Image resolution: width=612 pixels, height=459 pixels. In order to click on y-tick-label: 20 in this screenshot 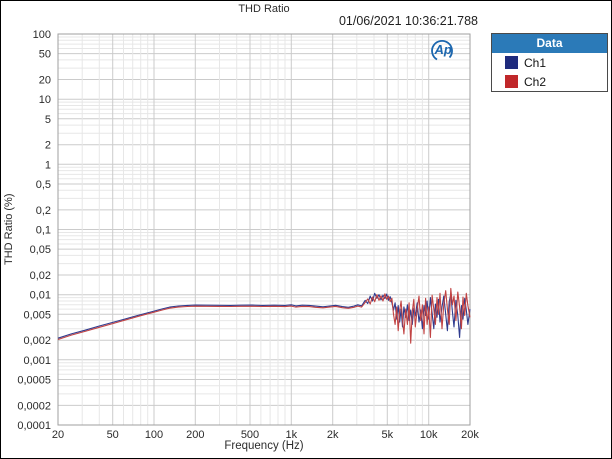, I will do `click(45, 81)`.